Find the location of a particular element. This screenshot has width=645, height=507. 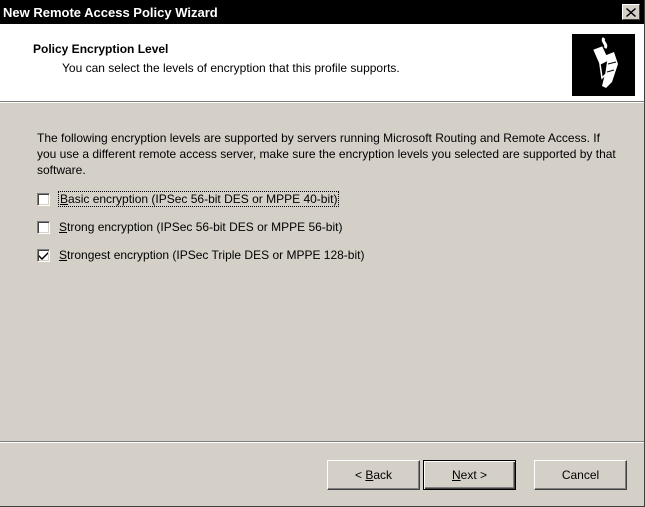

strong-encryption-checkbox is located at coordinates (43, 227).